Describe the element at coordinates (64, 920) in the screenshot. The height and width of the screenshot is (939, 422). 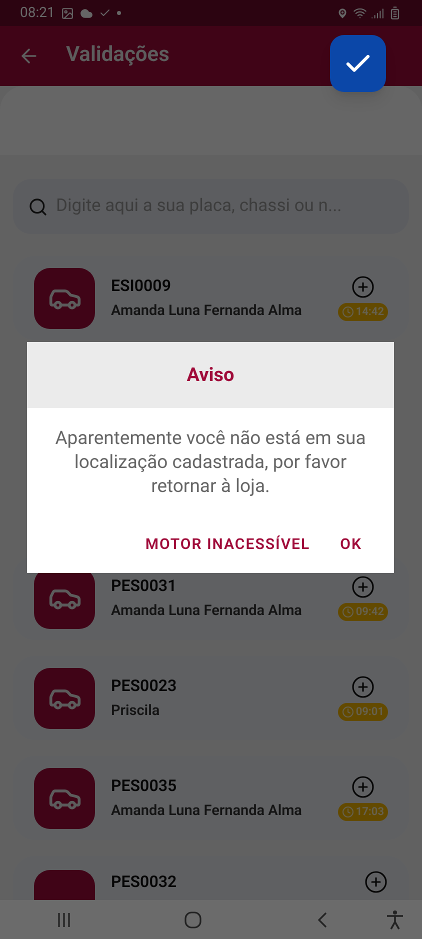
I see `recents-icon` at that location.